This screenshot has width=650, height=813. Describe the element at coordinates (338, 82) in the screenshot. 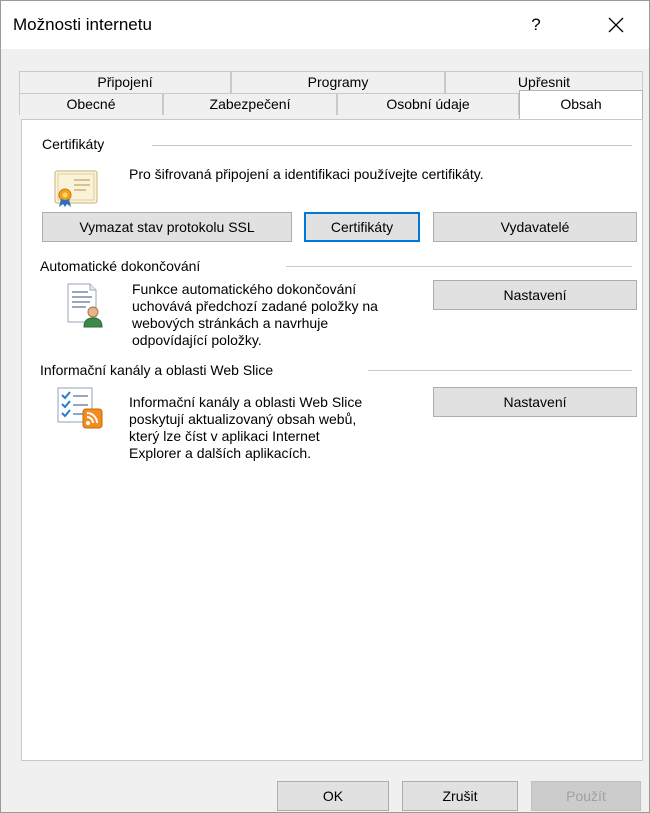

I see `tab-programy: Programy` at that location.